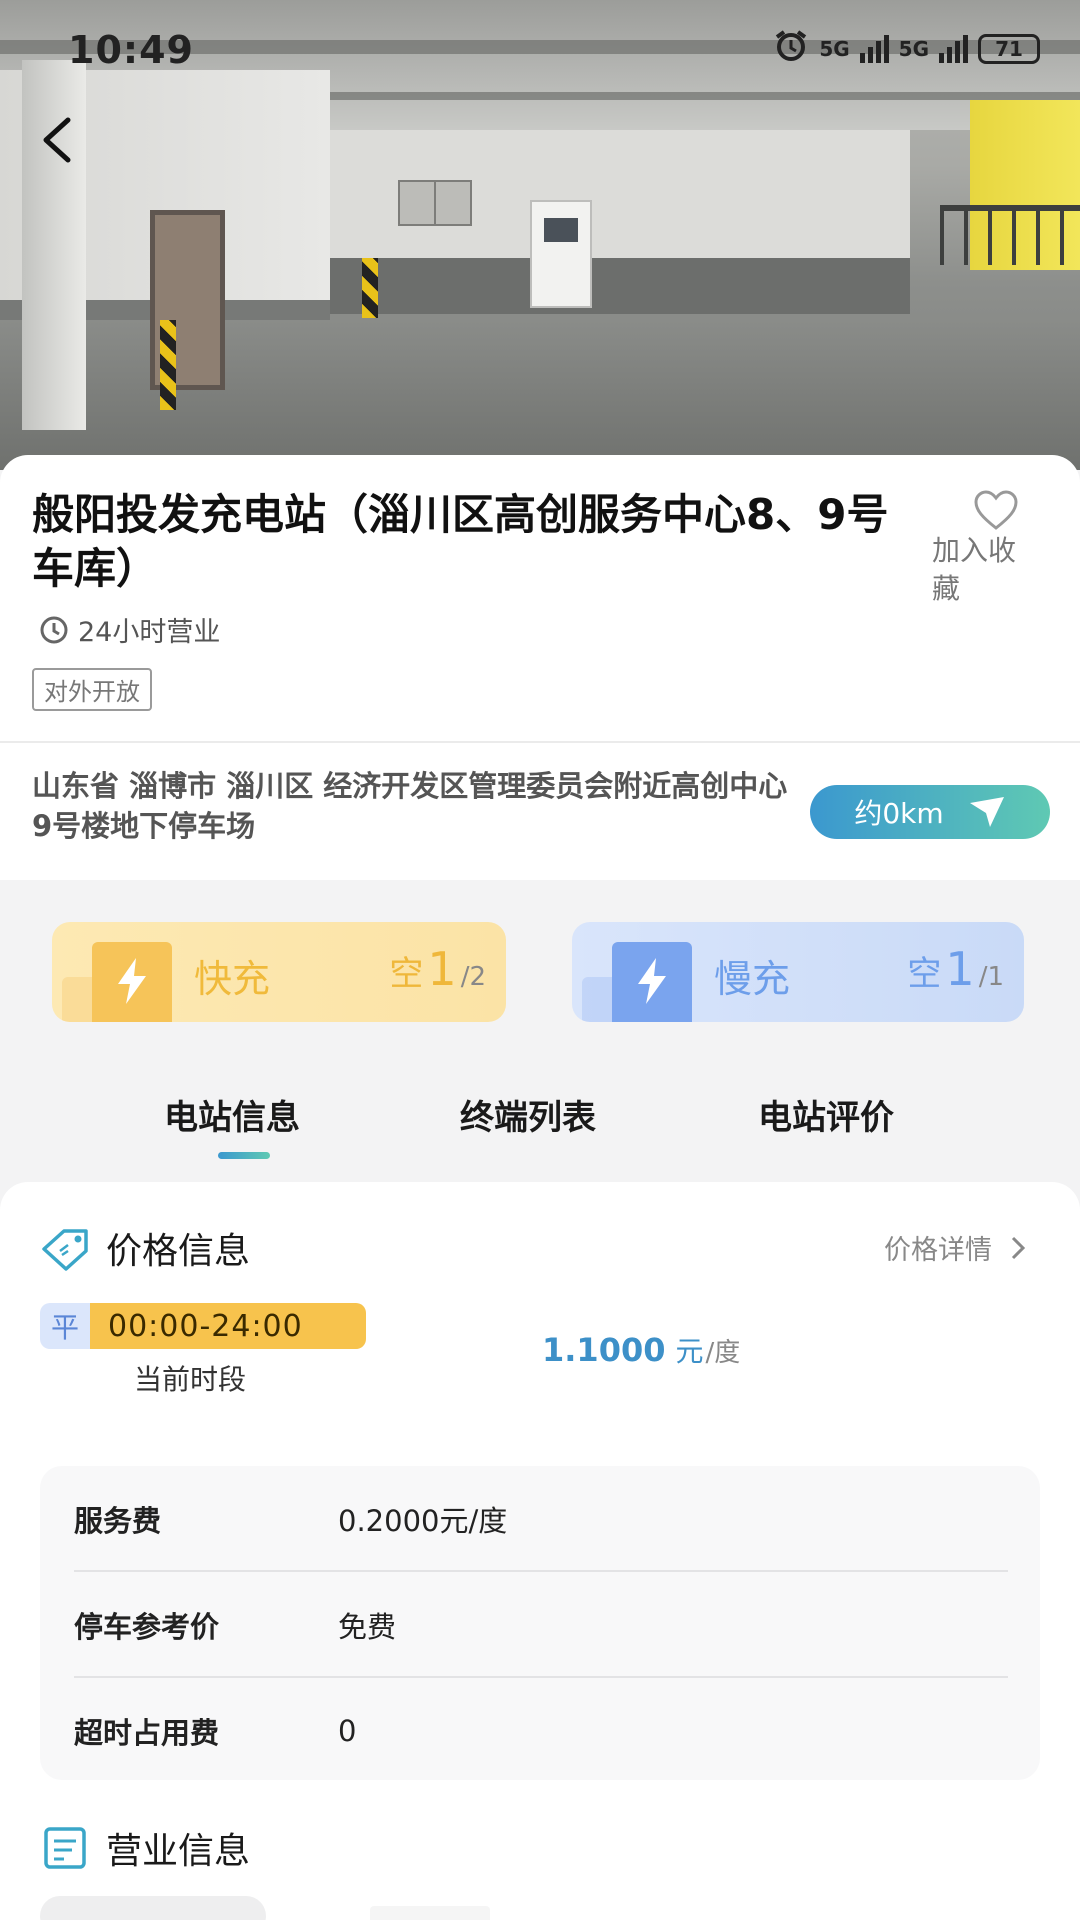 The width and height of the screenshot is (1080, 1920). Describe the element at coordinates (1018, 1247) in the screenshot. I see `chevron-right-icon` at that location.